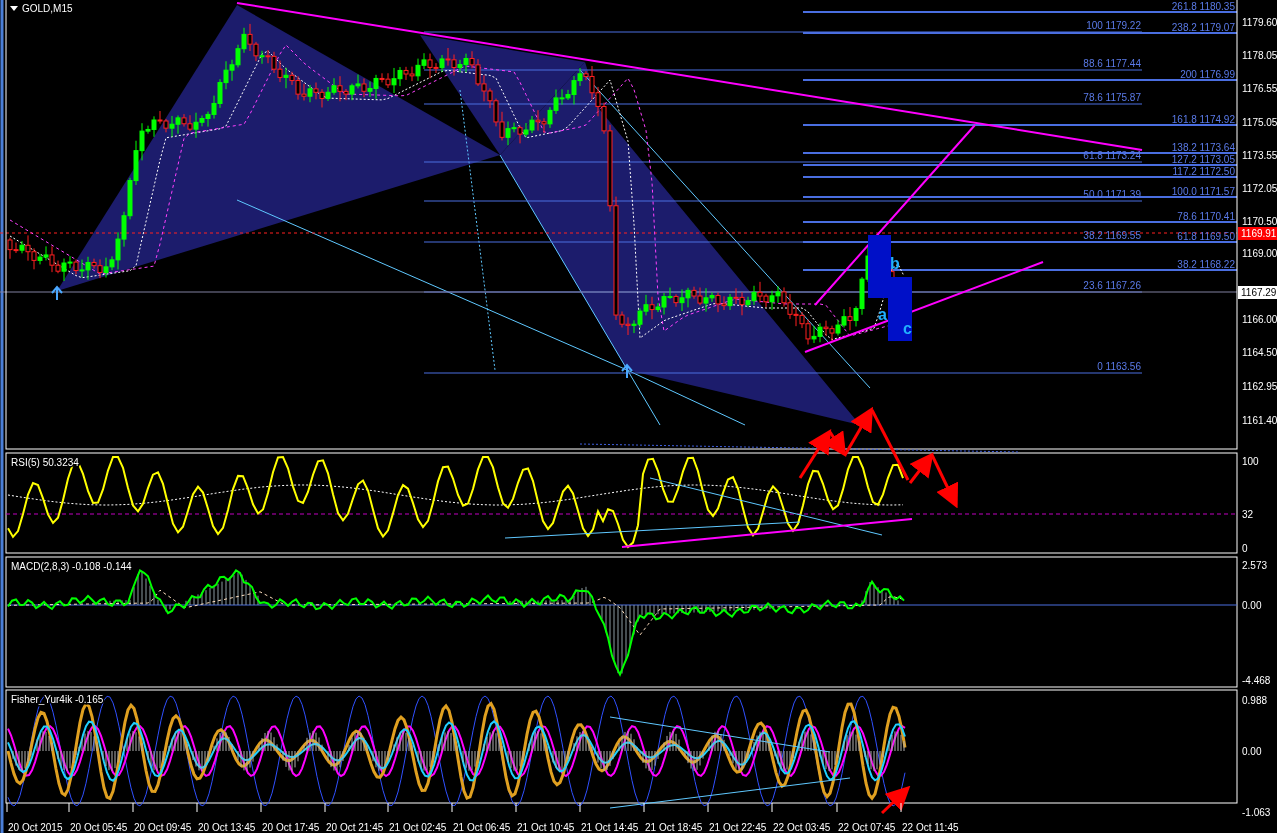 The width and height of the screenshot is (1277, 833). I want to click on price-axis-label: 1164.50, so click(1259, 352).